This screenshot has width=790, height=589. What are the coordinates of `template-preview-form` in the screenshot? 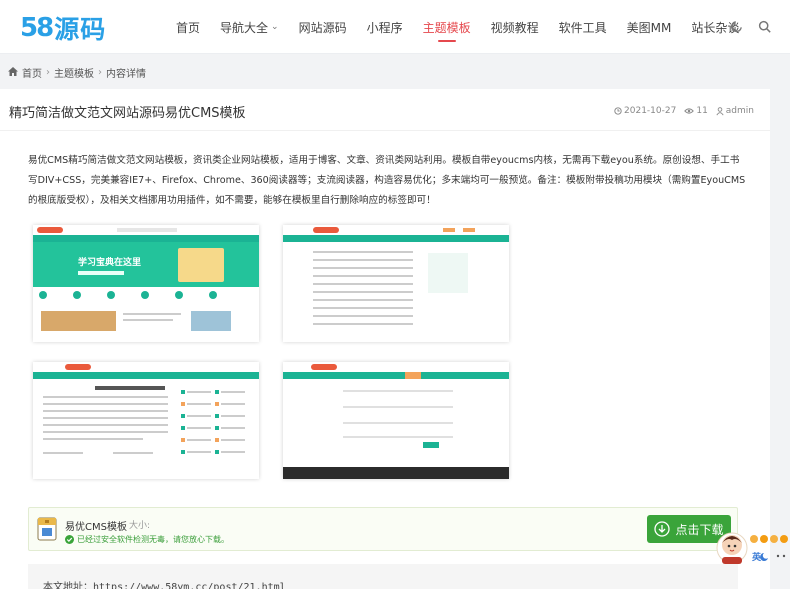 It's located at (396, 420).